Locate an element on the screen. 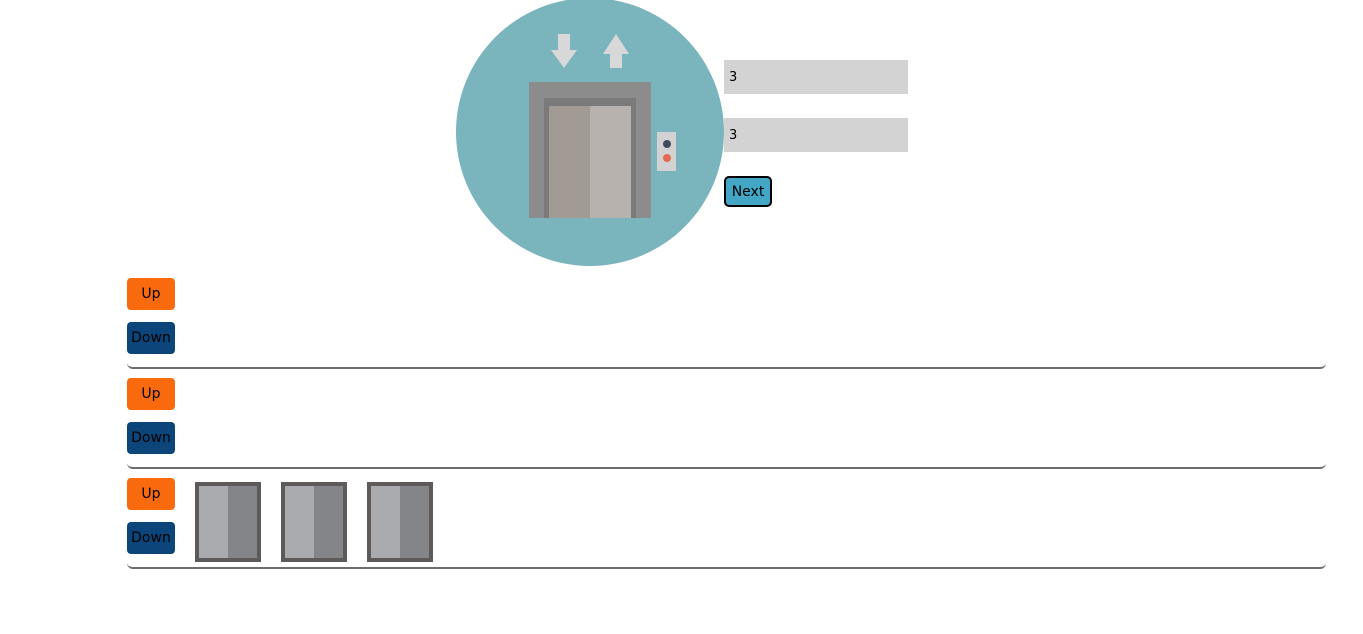 The width and height of the screenshot is (1363, 634). floors-count-input is located at coordinates (816, 77).